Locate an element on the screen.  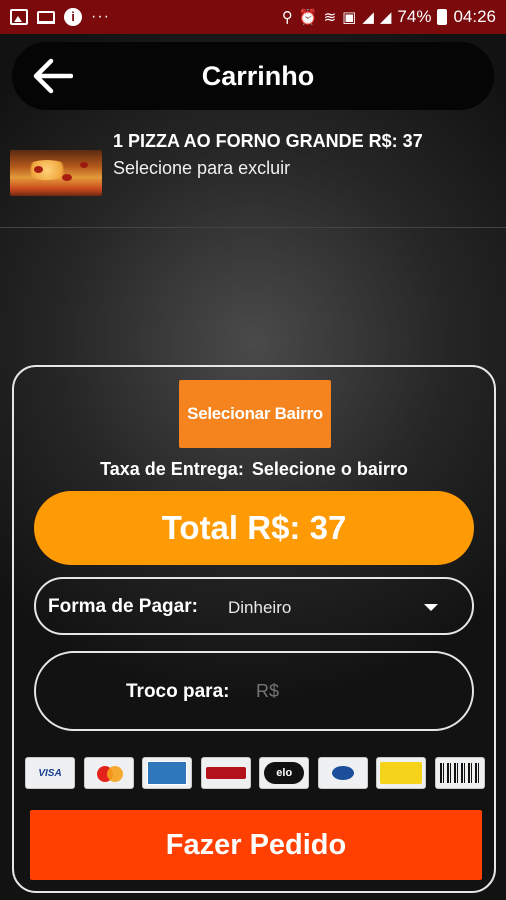
visa-card-text: VISA is located at coordinates (50, 773).